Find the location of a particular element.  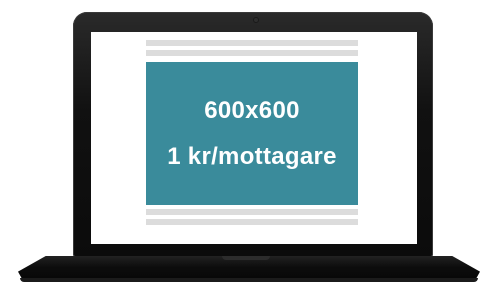

webcam-icon is located at coordinates (256, 20).